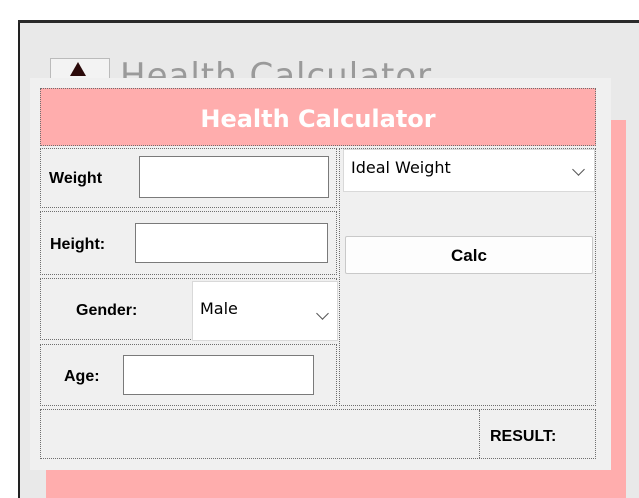  Describe the element at coordinates (469, 170) in the screenshot. I see `calc-type-select: Ideal Weight` at that location.